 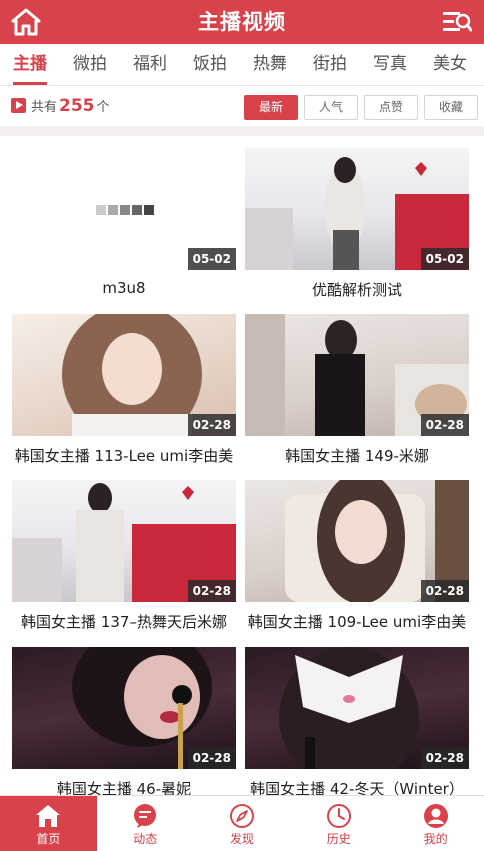 I want to click on chat-icon, so click(x=145, y=816).